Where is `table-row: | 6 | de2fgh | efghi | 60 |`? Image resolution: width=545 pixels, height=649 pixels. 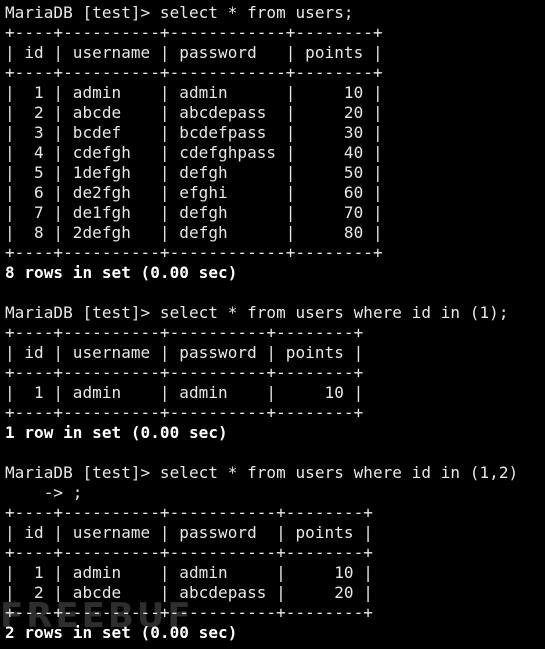
table-row: | 6 | de2fgh | efghi | 60 | is located at coordinates (194, 192).